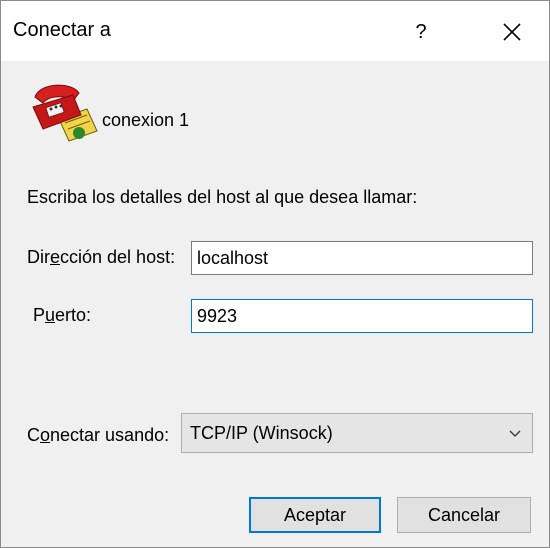 The height and width of the screenshot is (548, 550). What do you see at coordinates (275, 31) in the screenshot?
I see `title-bar: Conectar a ?` at bounding box center [275, 31].